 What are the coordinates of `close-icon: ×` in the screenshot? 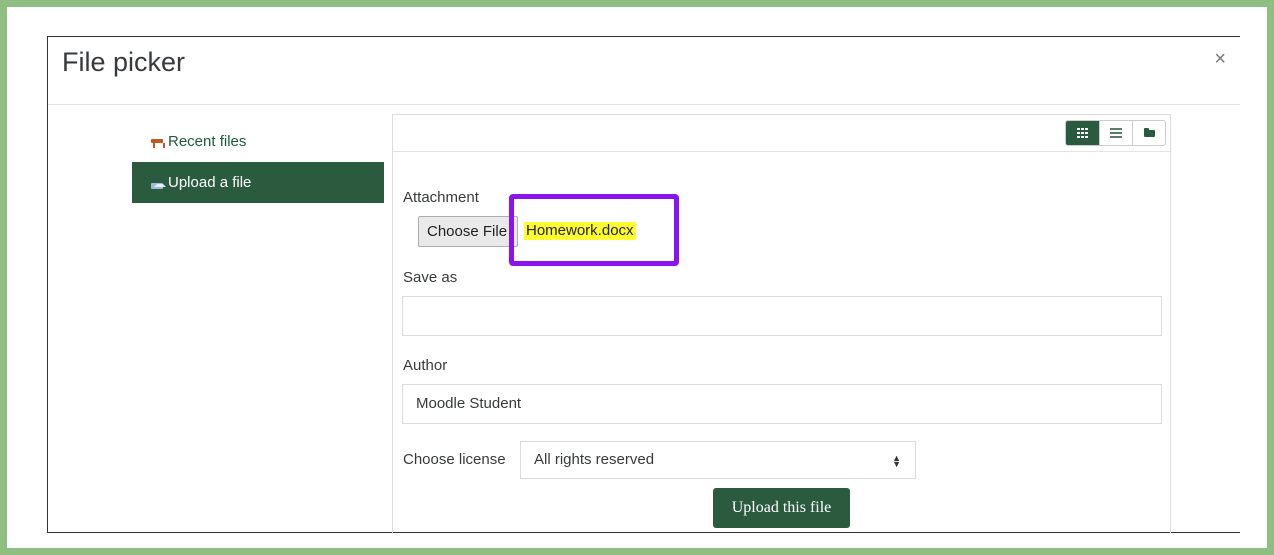 It's located at (1220, 59).